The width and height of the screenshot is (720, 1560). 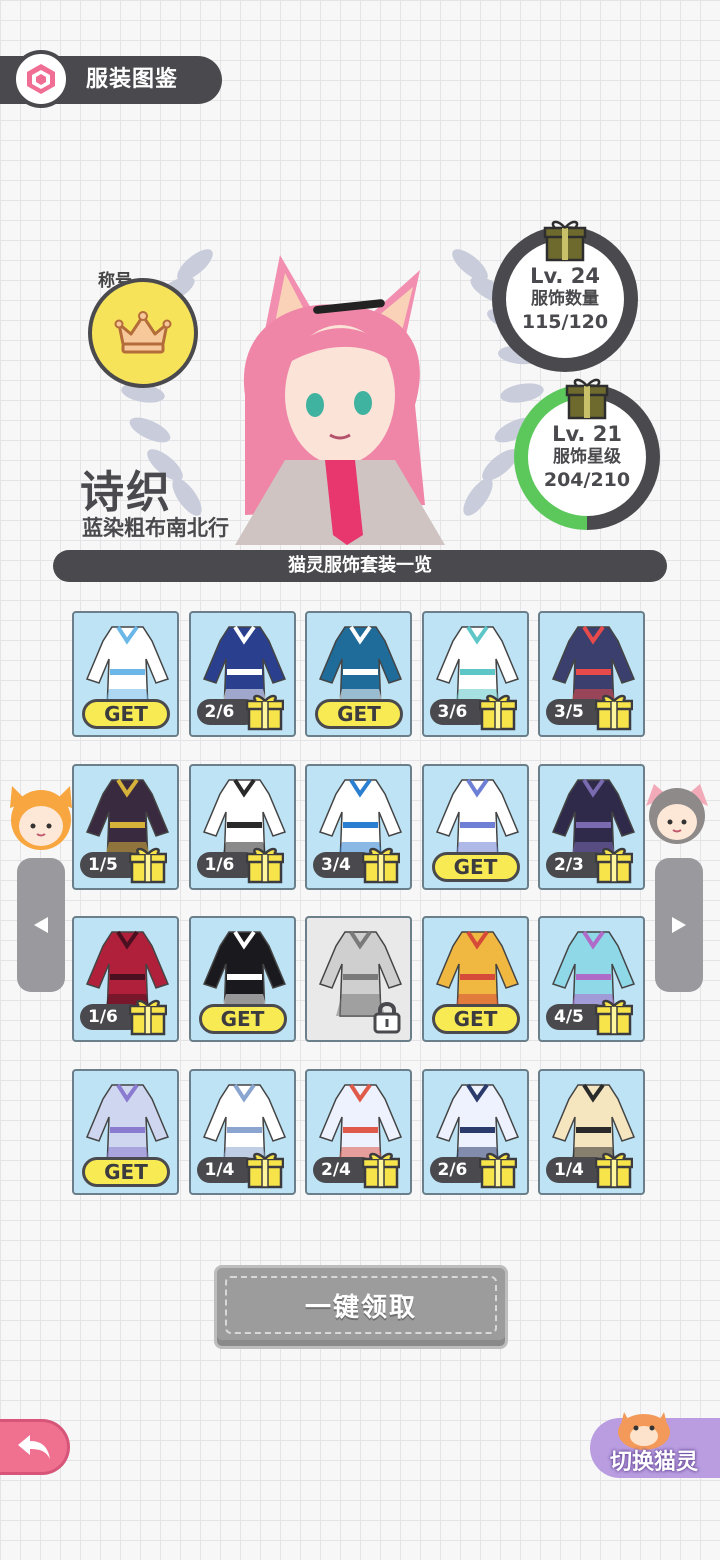 What do you see at coordinates (591, 979) in the screenshot?
I see `outfit-card-idol-outfit: 4/5` at bounding box center [591, 979].